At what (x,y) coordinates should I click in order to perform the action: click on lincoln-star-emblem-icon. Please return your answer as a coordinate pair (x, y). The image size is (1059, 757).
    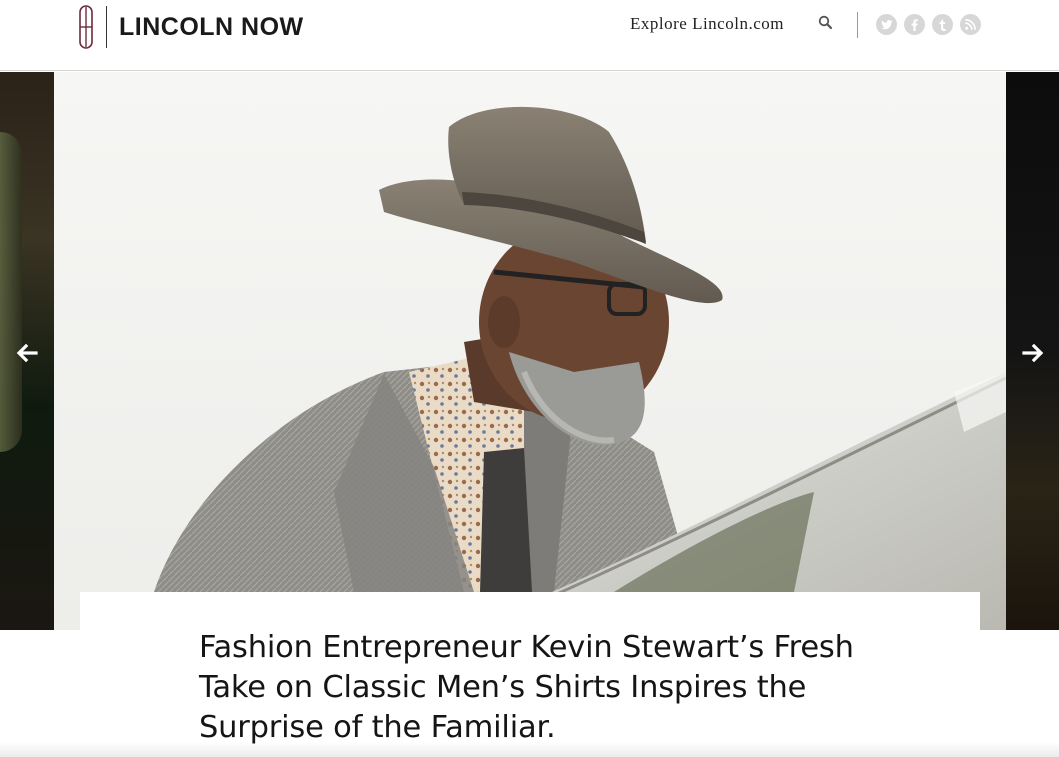
    Looking at the image, I should click on (86, 27).